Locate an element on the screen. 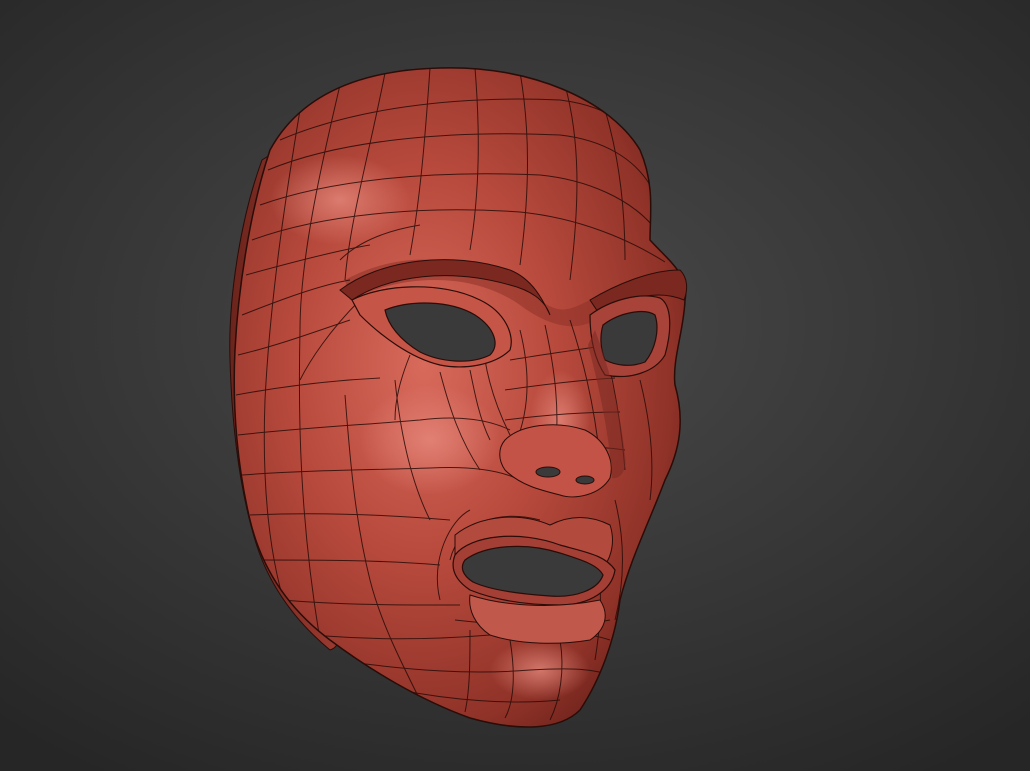 The image size is (1030, 771). cheek-highlight is located at coordinates (430, 440).